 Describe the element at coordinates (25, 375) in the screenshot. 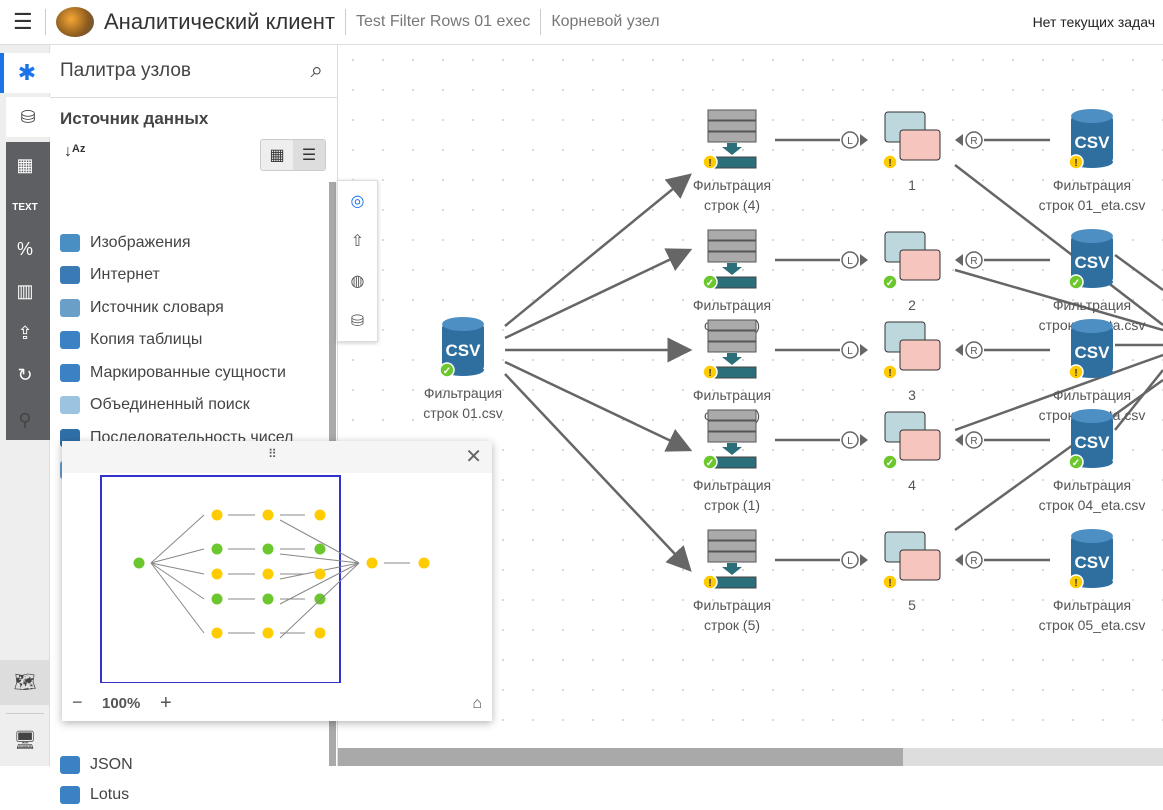

I see `cycle-icon: ↻` at that location.